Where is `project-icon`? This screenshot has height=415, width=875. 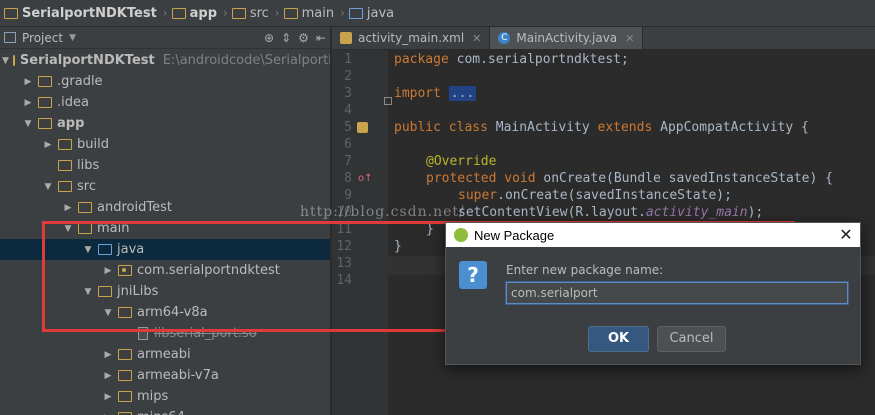
project-icon is located at coordinates (10, 37).